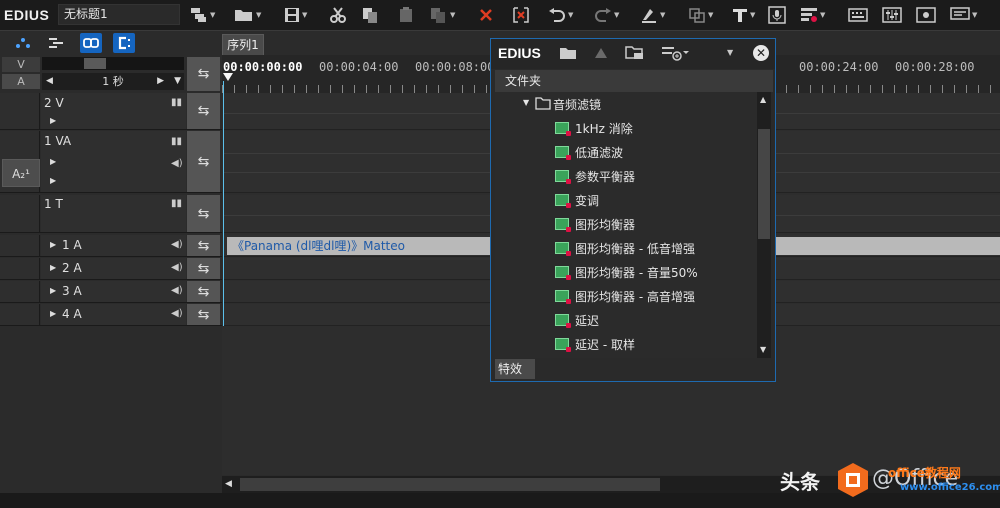 Image resolution: width=1000 pixels, height=508 pixels. What do you see at coordinates (21, 81) in the screenshot?
I see `audio-column-label: A` at bounding box center [21, 81].